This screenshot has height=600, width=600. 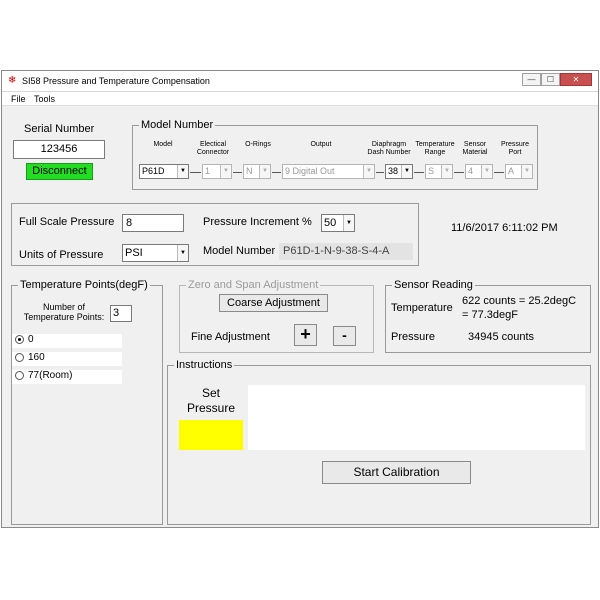 What do you see at coordinates (433, 285) in the screenshot?
I see `sensor-reading-legend: Sensor Reading` at bounding box center [433, 285].